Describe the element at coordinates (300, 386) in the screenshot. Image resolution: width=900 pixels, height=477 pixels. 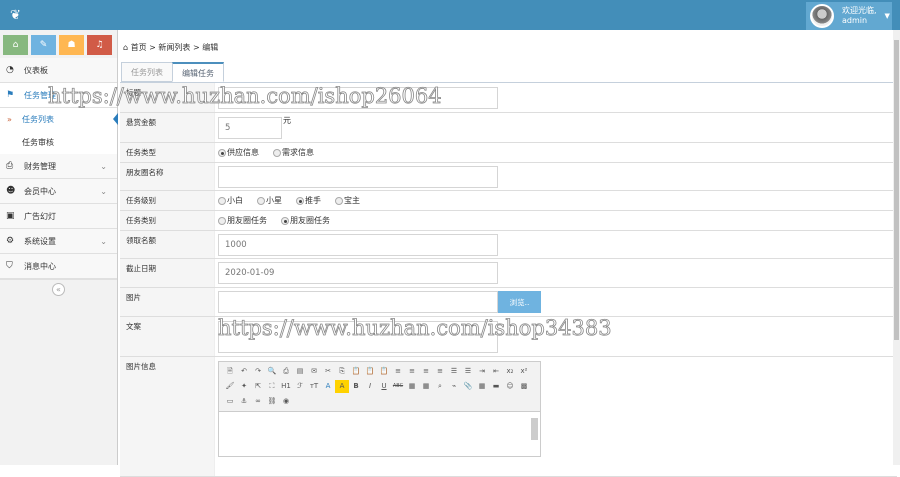
I see `editor-font-button: ℱ` at that location.